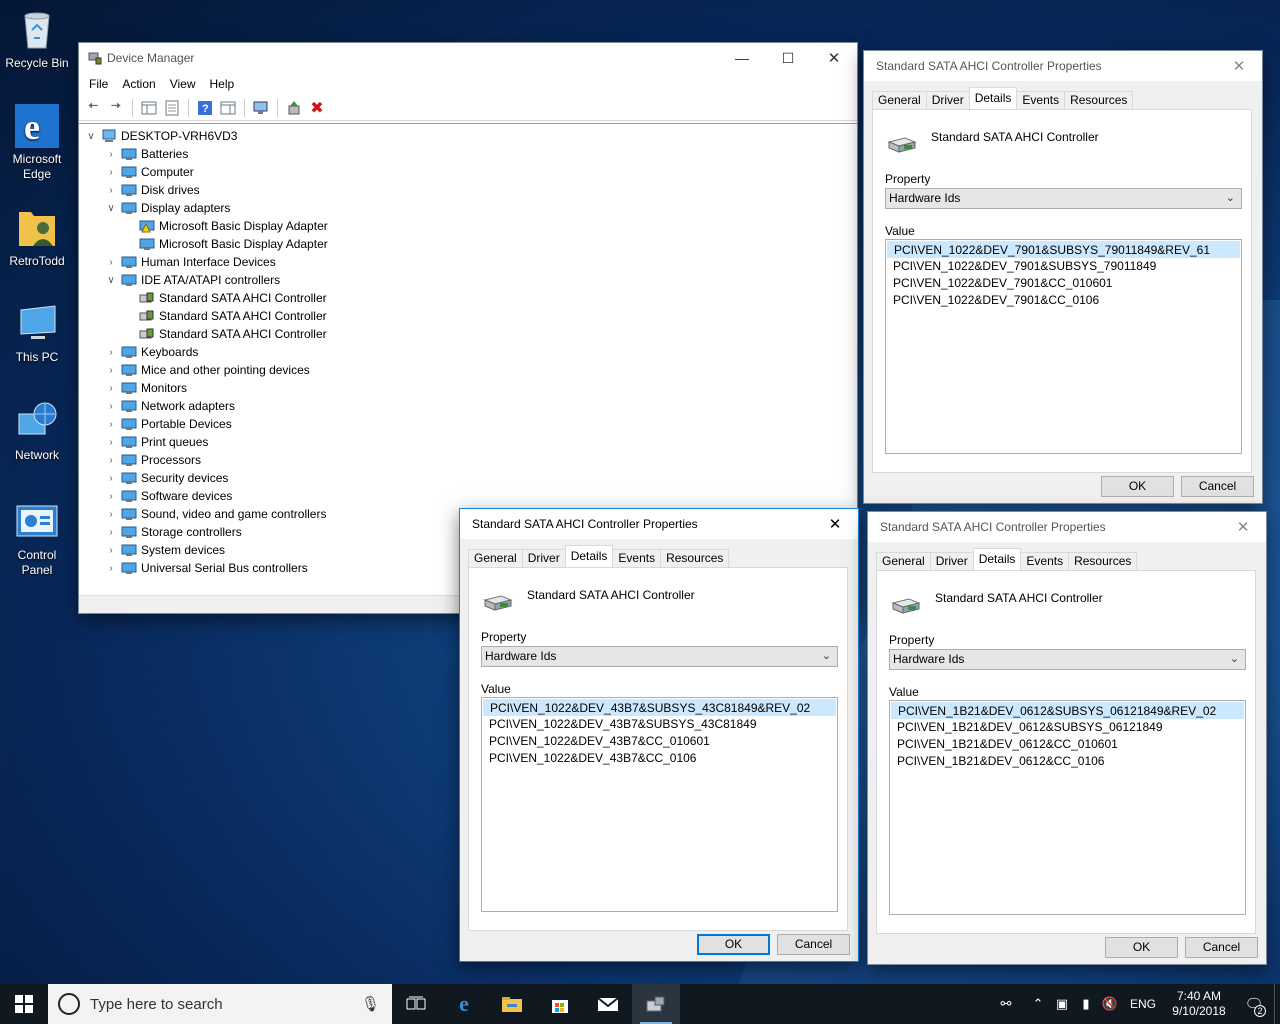 This screenshot has width=1280, height=1024. I want to click on value-list-item: PCI\VEN_1022&DEV_7901&CC_0106, so click(1063, 300).